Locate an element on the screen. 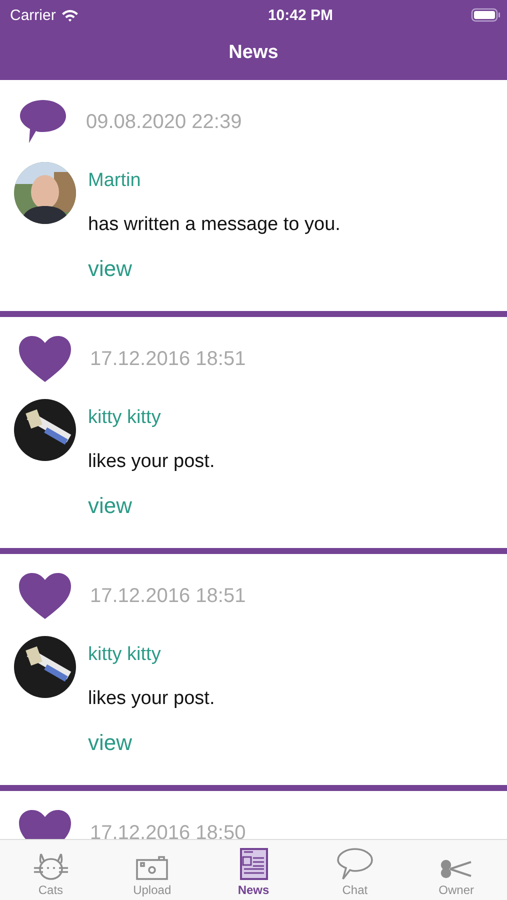 This screenshot has height=900, width=507. camera-icon is located at coordinates (152, 868).